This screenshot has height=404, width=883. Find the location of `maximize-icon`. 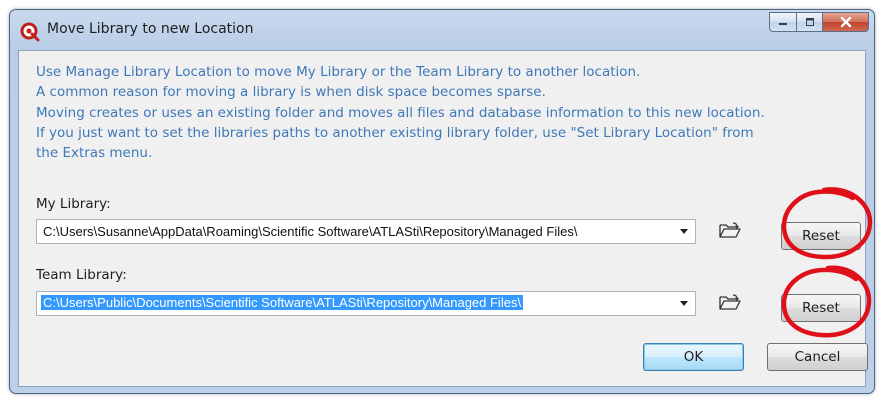

maximize-icon is located at coordinates (809, 22).